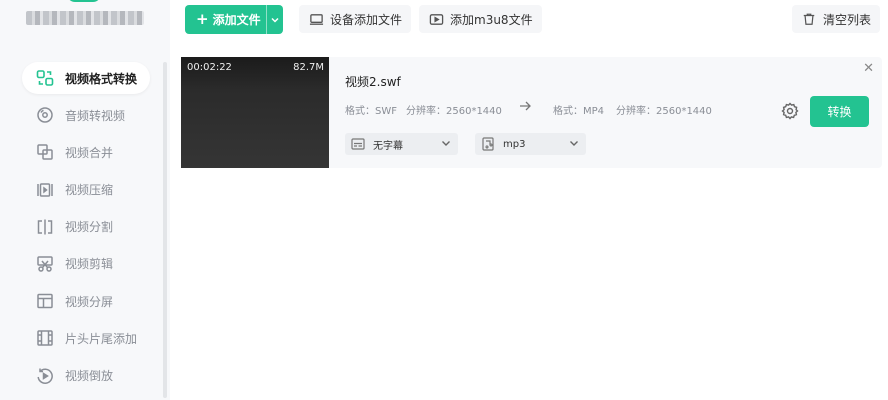 The height and width of the screenshot is (400, 888). I want to click on disc-icon, so click(45, 115).